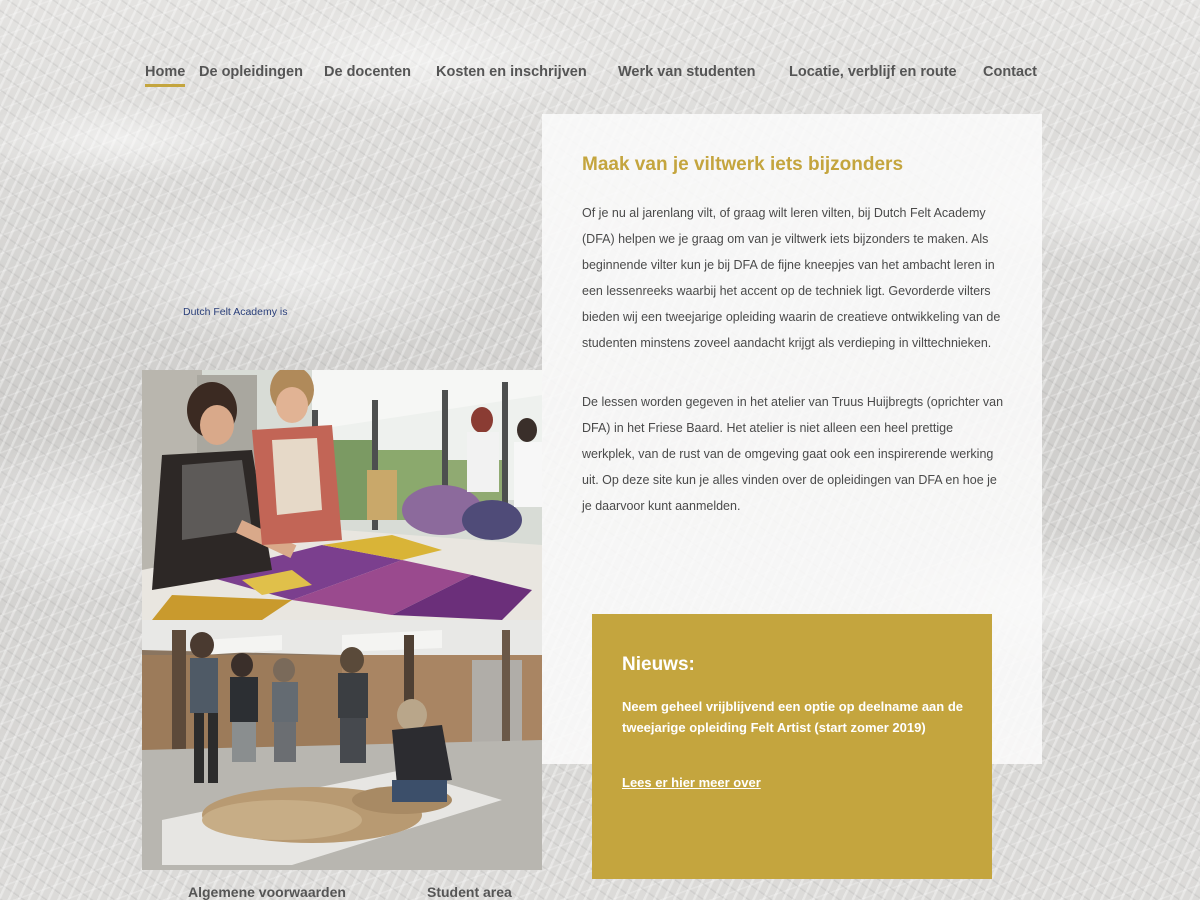 The image size is (1200, 900). Describe the element at coordinates (743, 164) in the screenshot. I see `content-title: Maak van je viltwerk iets bijzonders` at that location.